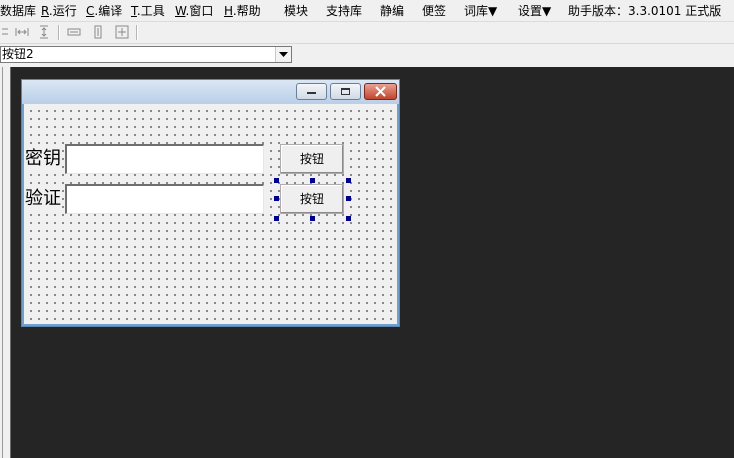 Image resolution: width=734 pixels, height=458 pixels. Describe the element at coordinates (312, 199) in the screenshot. I see `verify-button: 按钮` at that location.